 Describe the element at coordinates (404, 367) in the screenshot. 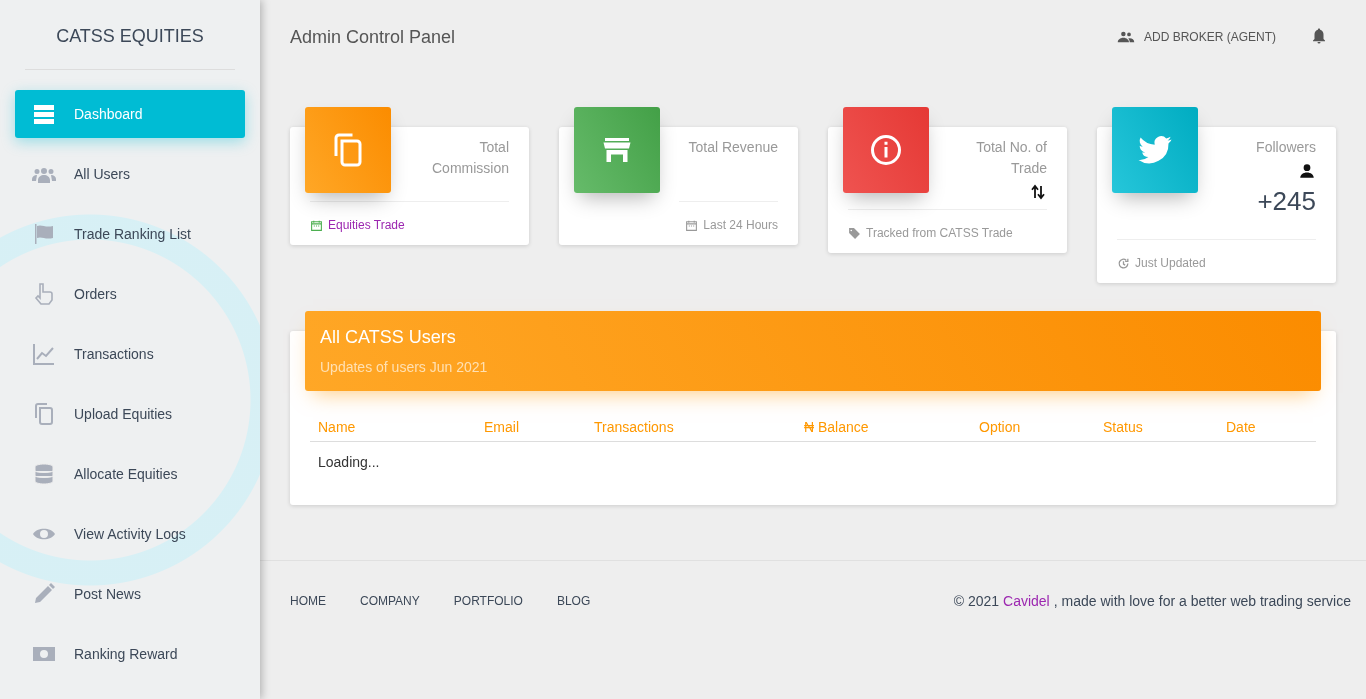

I see `table-subtitle: Updates of users Jun 2021` at that location.